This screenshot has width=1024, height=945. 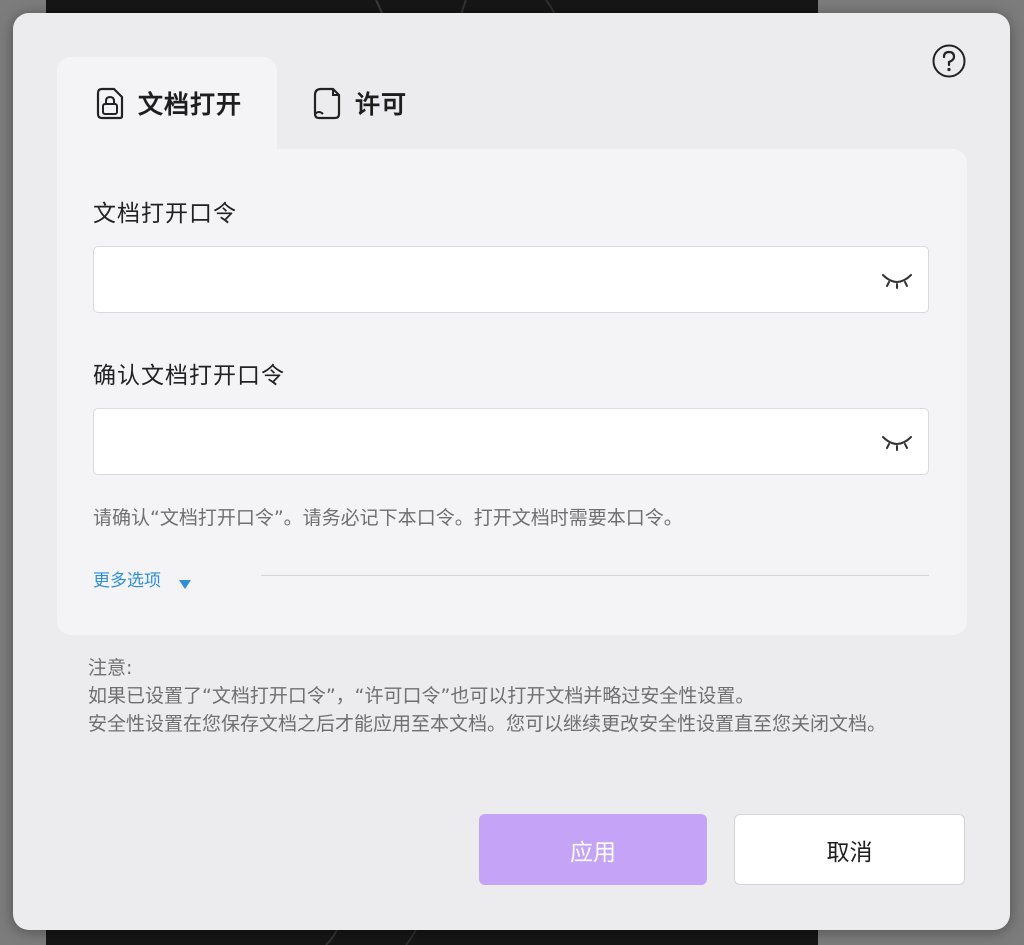 What do you see at coordinates (949, 61) in the screenshot?
I see `help-icon` at bounding box center [949, 61].